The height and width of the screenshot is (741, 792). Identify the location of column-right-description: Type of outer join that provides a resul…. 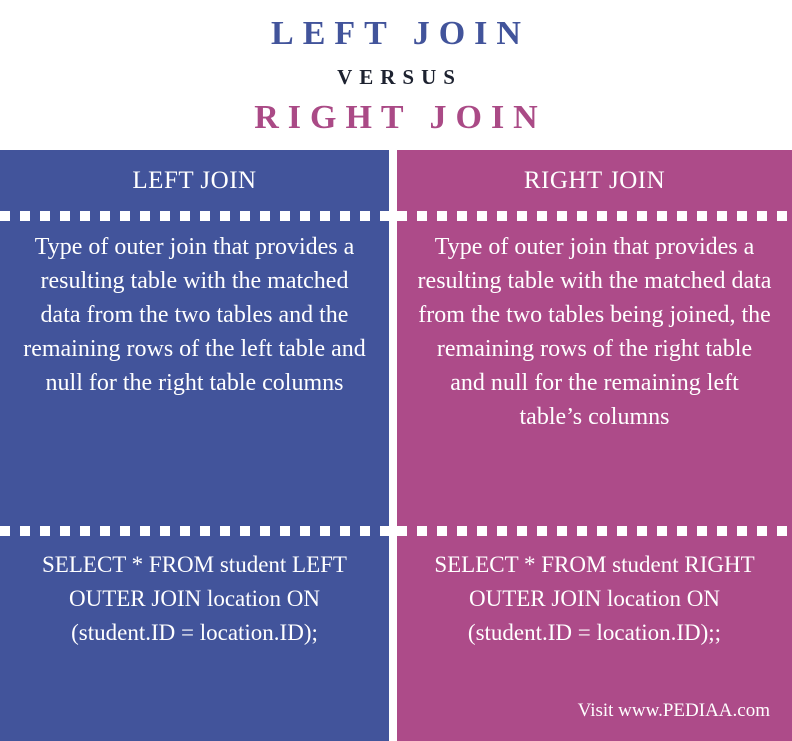
(594, 332).